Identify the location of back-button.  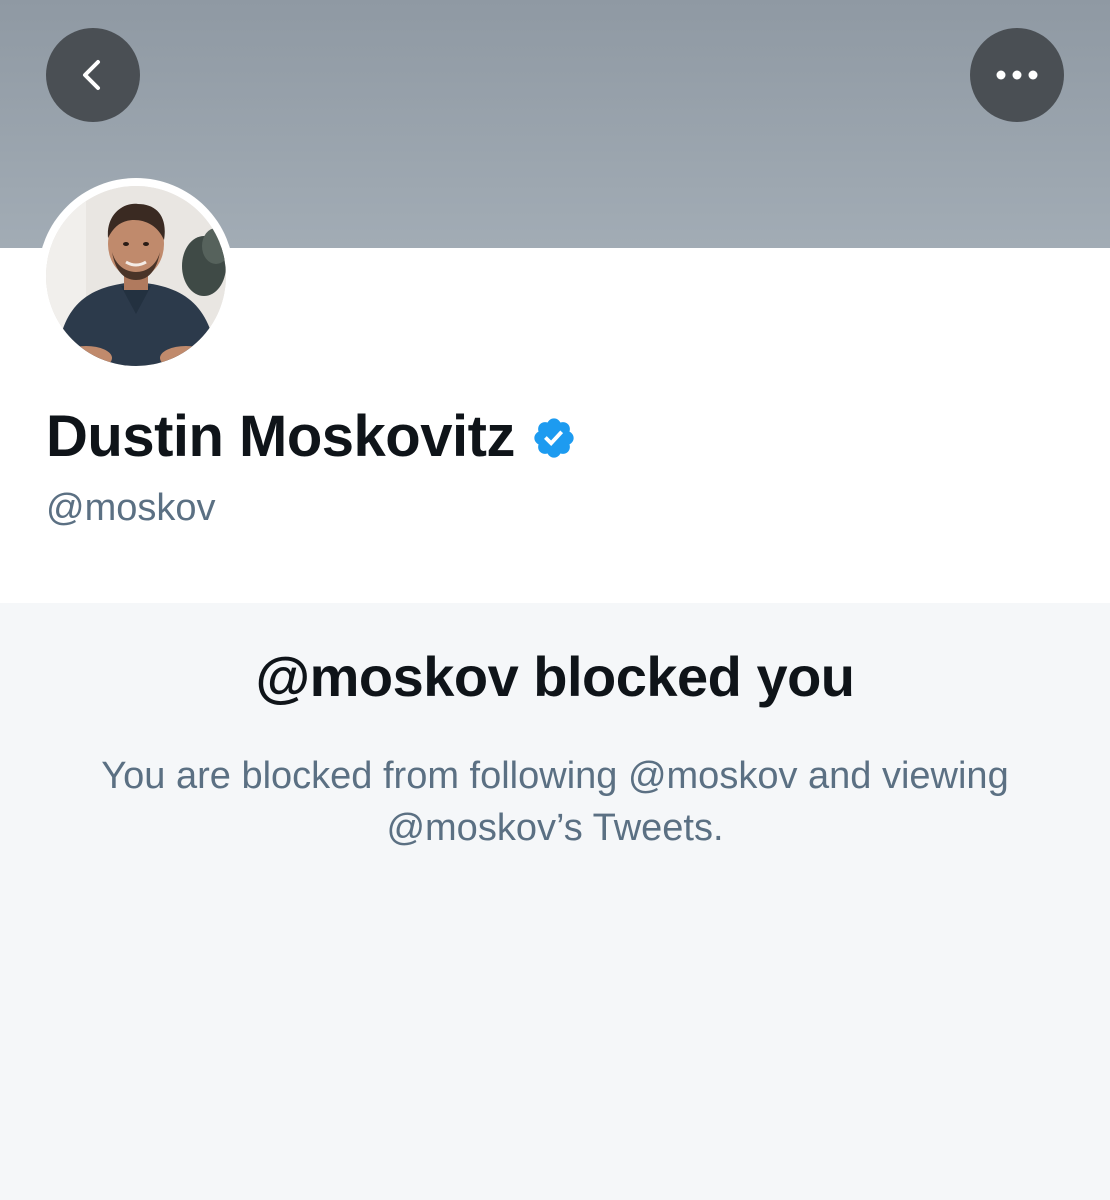
(93, 75).